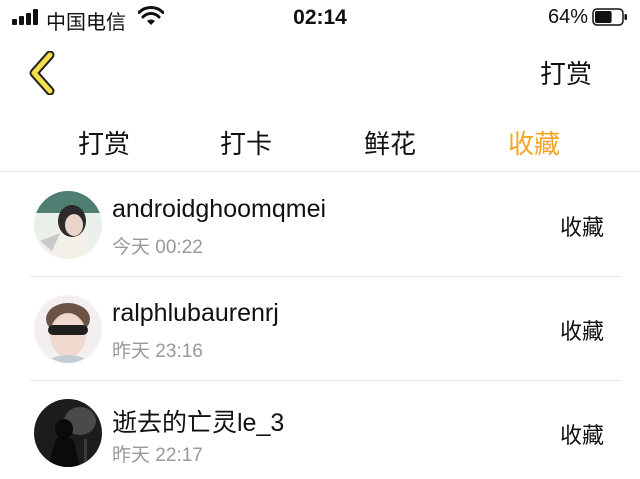  I want to click on navigation-bar: 打赏, so click(320, 73).